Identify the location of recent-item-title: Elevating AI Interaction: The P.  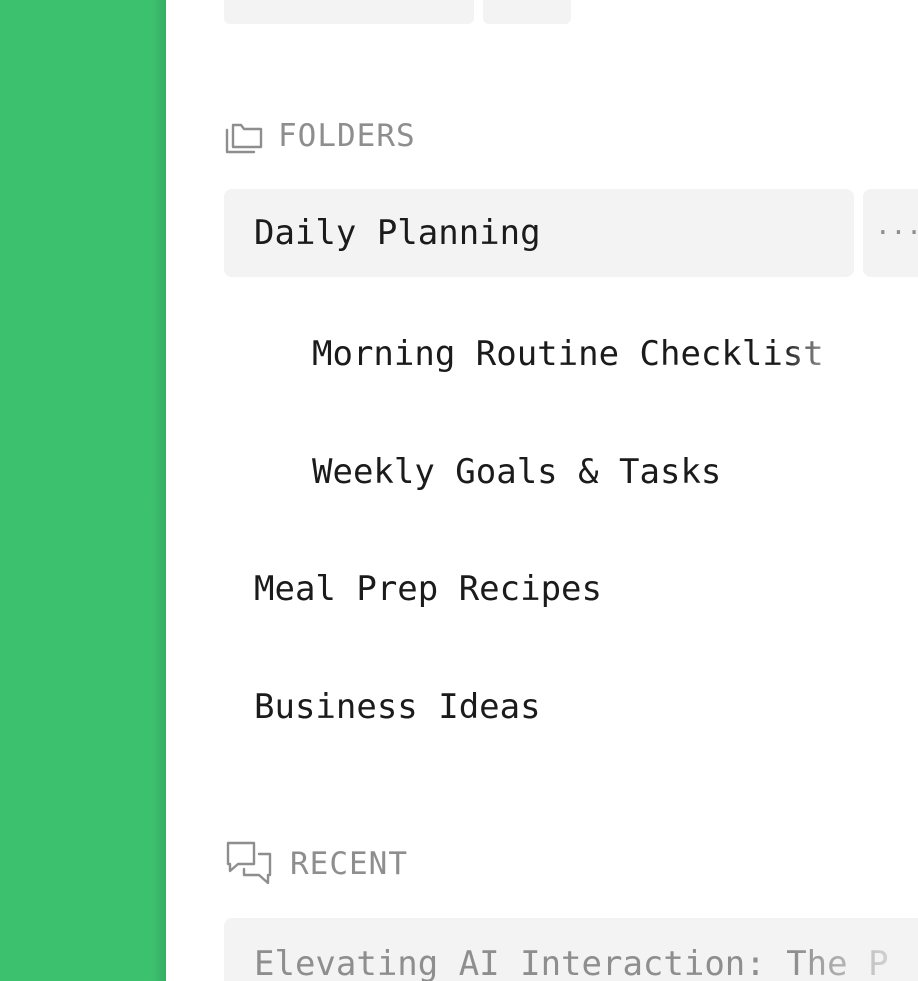
(571, 962).